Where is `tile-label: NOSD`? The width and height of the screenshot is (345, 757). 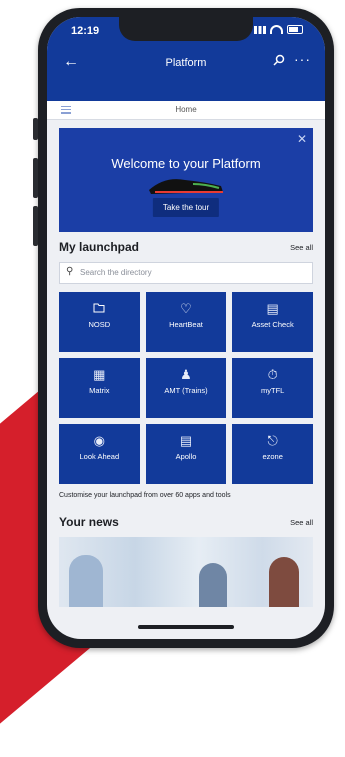
tile-label: NOSD is located at coordinates (99, 324).